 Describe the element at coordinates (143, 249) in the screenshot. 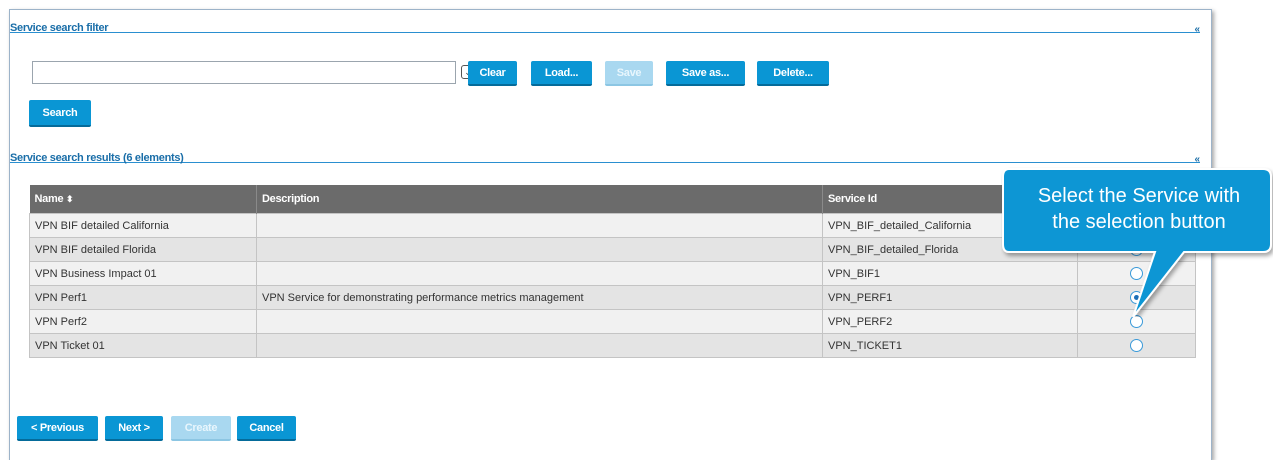

I see `cell-name: VPN BIF detailed Florida` at that location.